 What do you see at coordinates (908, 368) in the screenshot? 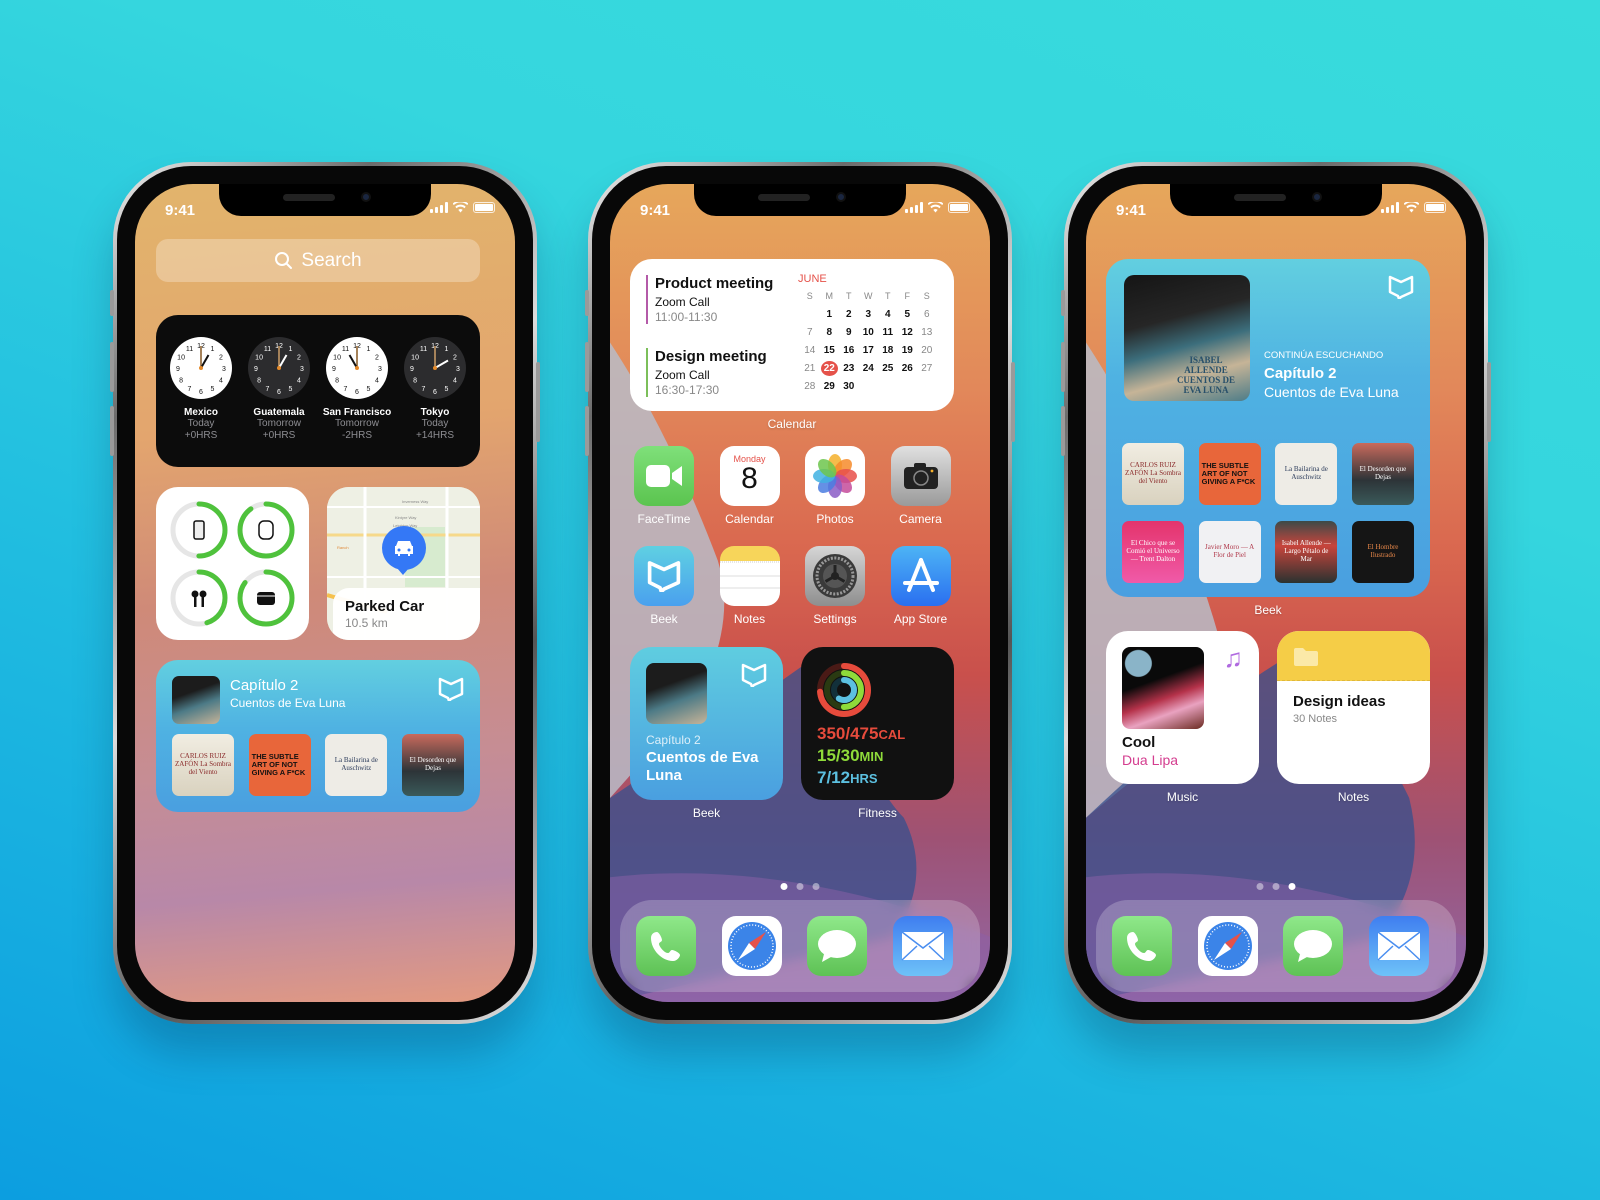
I see `calendar-day: 26` at bounding box center [908, 368].